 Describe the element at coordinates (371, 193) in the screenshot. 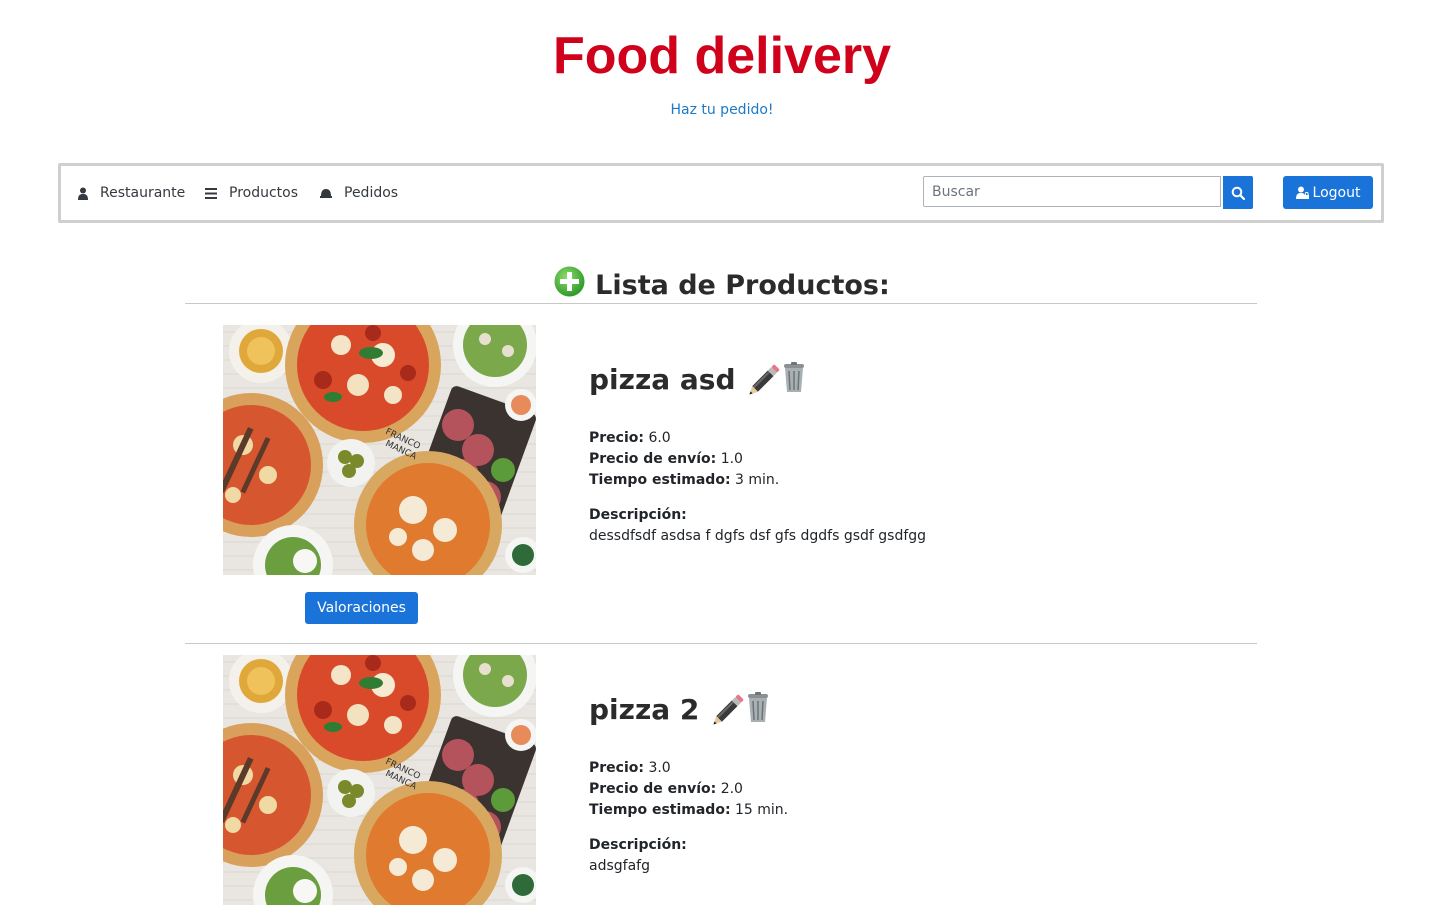

I see `nav-pedidos-label: Pedidos` at that location.